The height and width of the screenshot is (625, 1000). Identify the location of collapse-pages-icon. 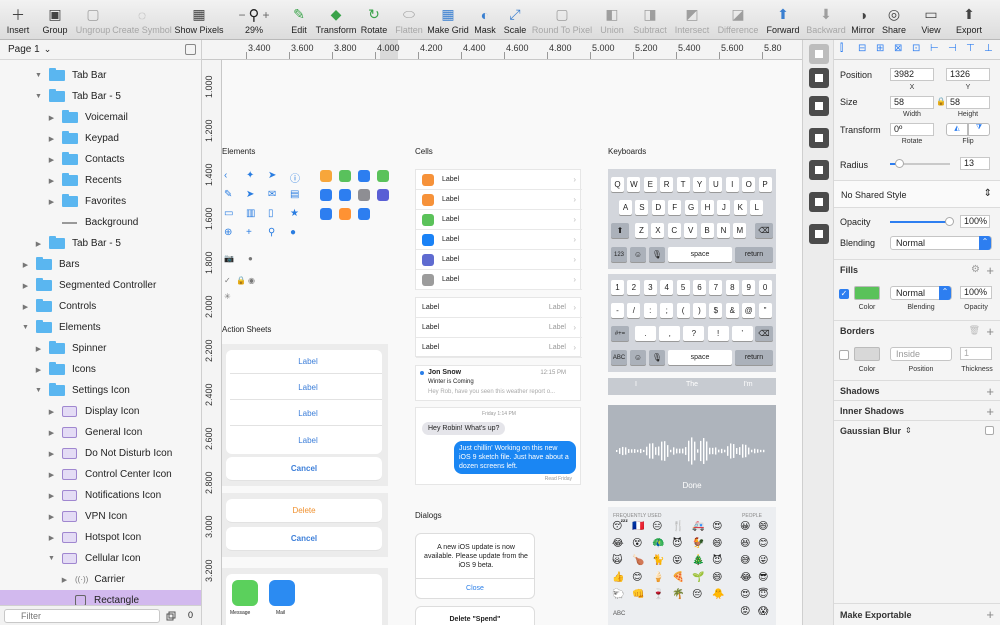
(190, 49).